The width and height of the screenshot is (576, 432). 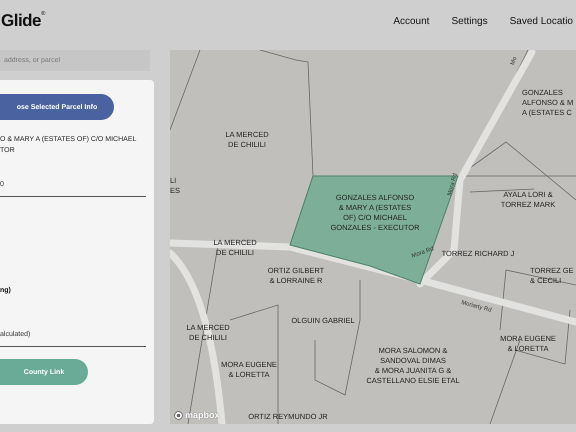 I want to click on mapbox-logo-icon, so click(x=178, y=415).